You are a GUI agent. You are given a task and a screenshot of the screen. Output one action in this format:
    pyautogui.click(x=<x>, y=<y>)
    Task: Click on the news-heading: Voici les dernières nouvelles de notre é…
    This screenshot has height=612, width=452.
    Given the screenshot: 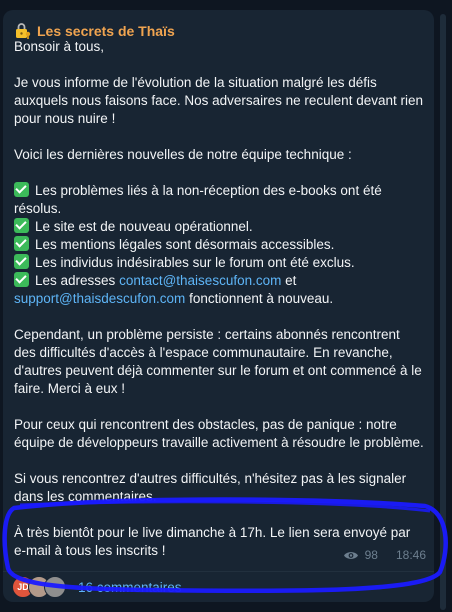 What is the action you would take?
    pyautogui.click(x=183, y=154)
    